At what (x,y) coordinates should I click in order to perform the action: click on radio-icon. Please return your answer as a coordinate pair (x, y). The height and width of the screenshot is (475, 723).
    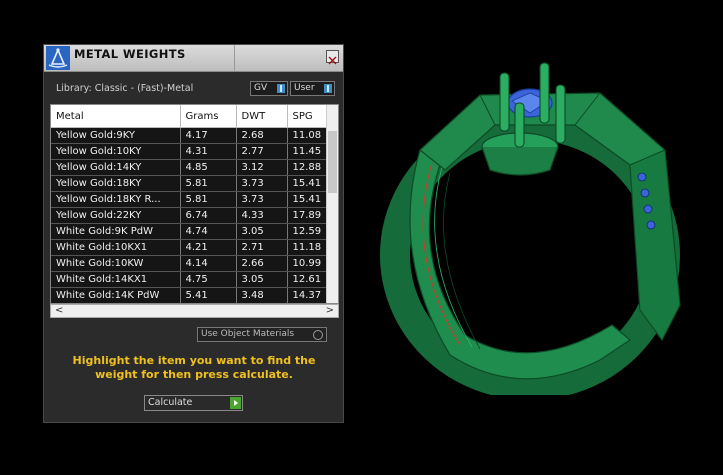
    Looking at the image, I should click on (318, 335).